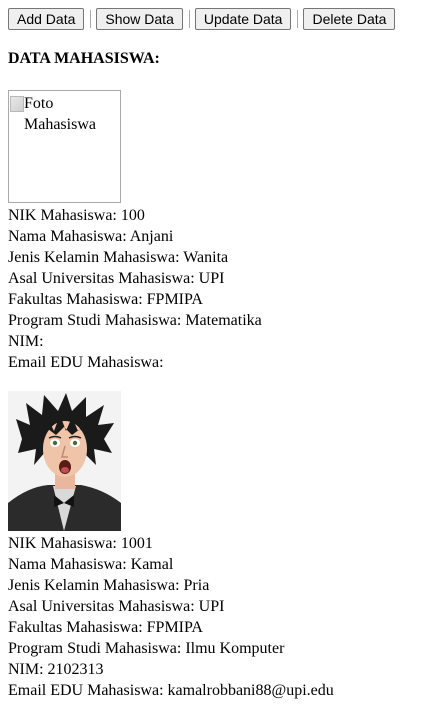 The height and width of the screenshot is (712, 423). Describe the element at coordinates (118, 257) in the screenshot. I see `student-jenis-kelamin: Jenis Kelamin Mahasiswa: Wanita` at that location.